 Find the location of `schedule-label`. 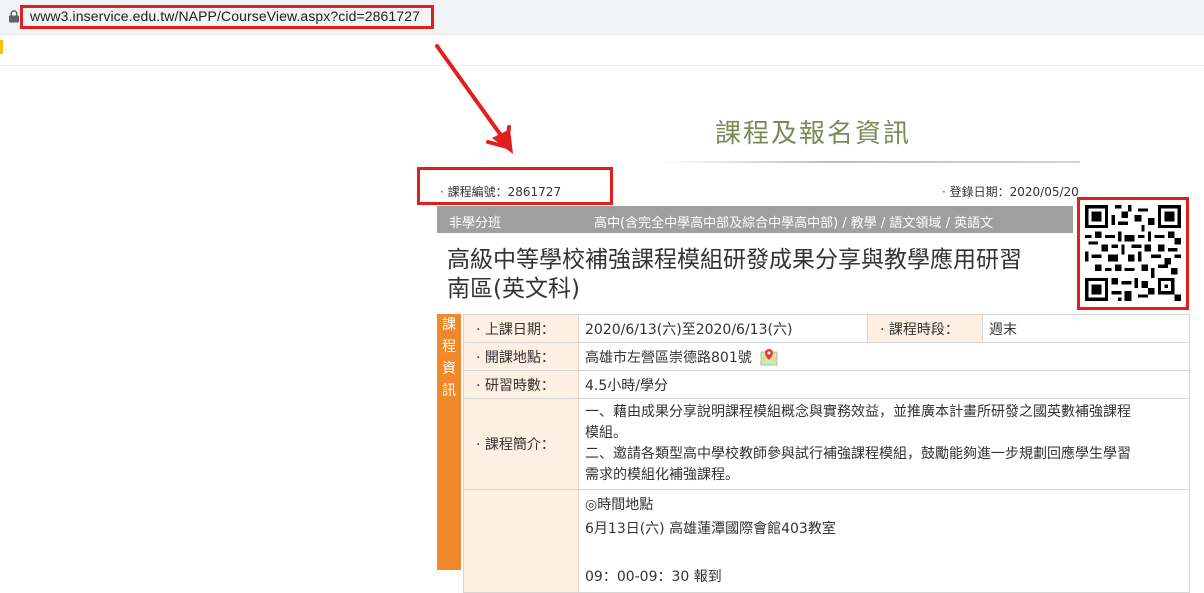

schedule-label is located at coordinates (521, 541).